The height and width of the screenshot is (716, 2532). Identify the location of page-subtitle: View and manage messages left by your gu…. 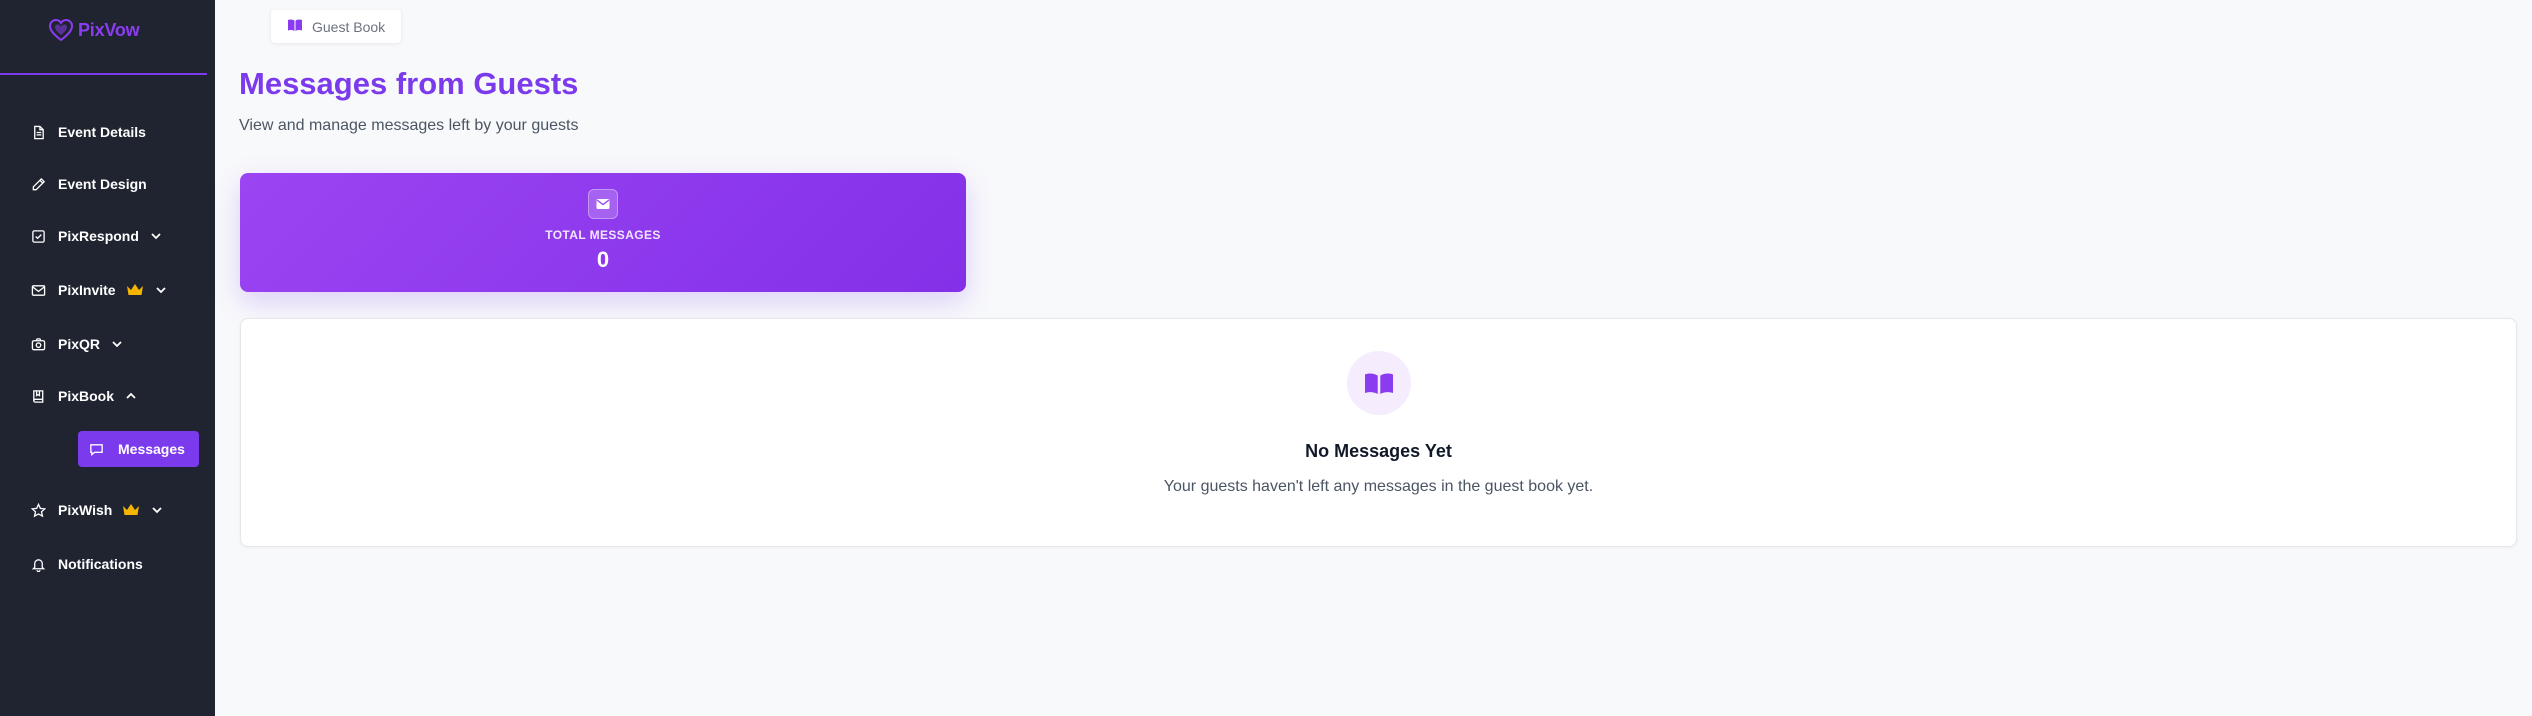
(409, 125).